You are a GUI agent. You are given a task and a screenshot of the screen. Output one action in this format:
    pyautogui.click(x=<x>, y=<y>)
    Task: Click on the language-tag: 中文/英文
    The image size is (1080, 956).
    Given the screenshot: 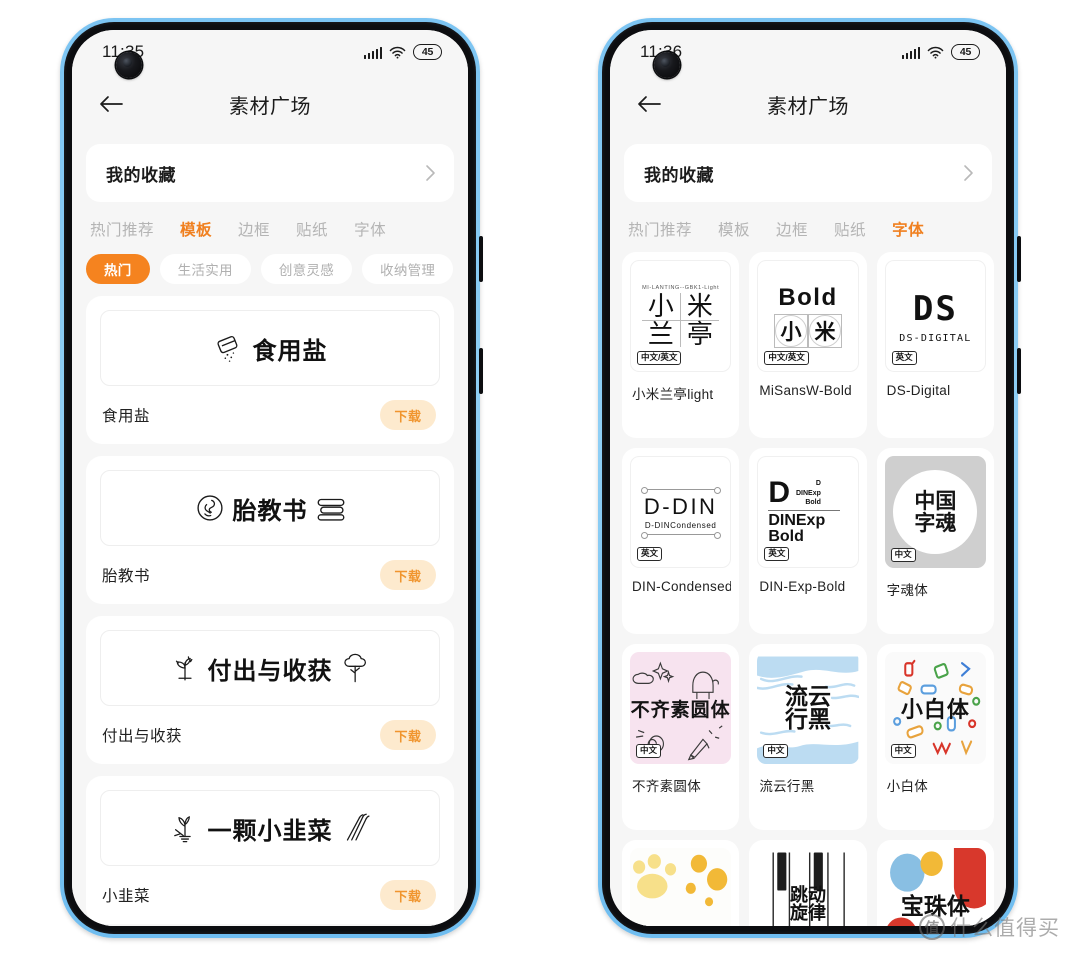 What is the action you would take?
    pyautogui.click(x=659, y=358)
    